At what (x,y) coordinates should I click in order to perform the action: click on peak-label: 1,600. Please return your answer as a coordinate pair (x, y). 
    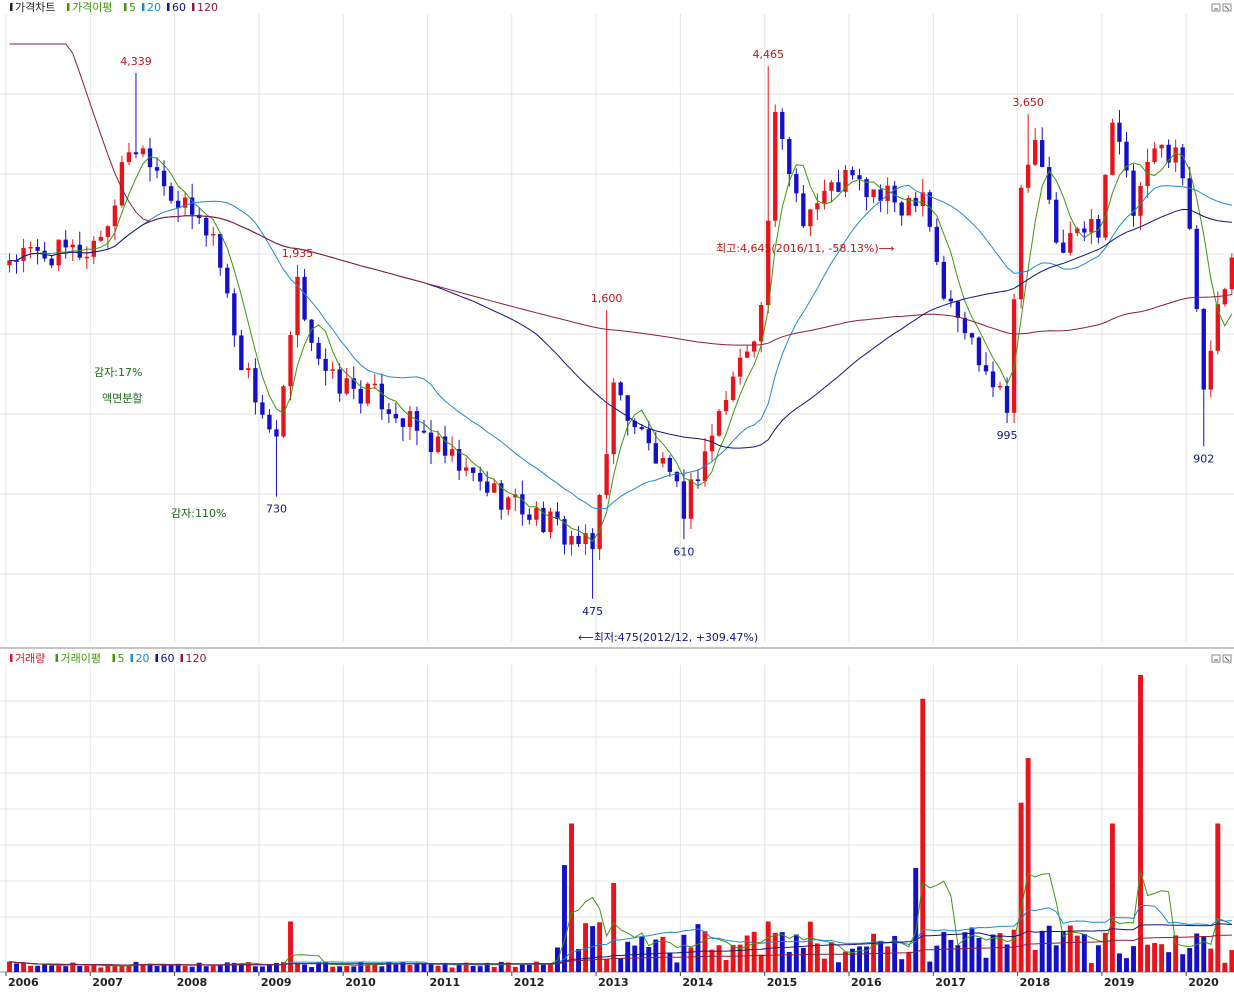
    Looking at the image, I should click on (607, 298).